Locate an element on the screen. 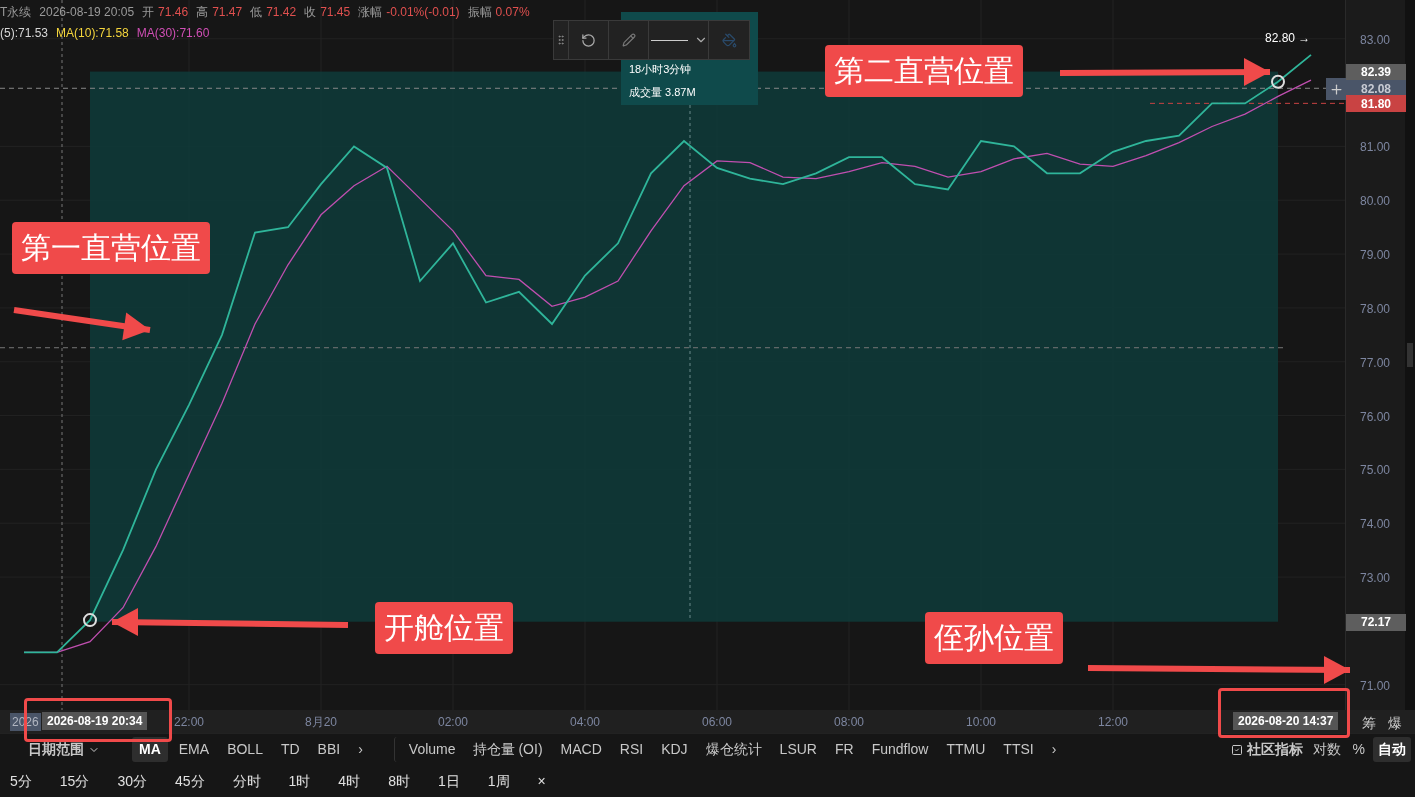 The height and width of the screenshot is (797, 1415). checkbox-icon is located at coordinates (1236, 749).